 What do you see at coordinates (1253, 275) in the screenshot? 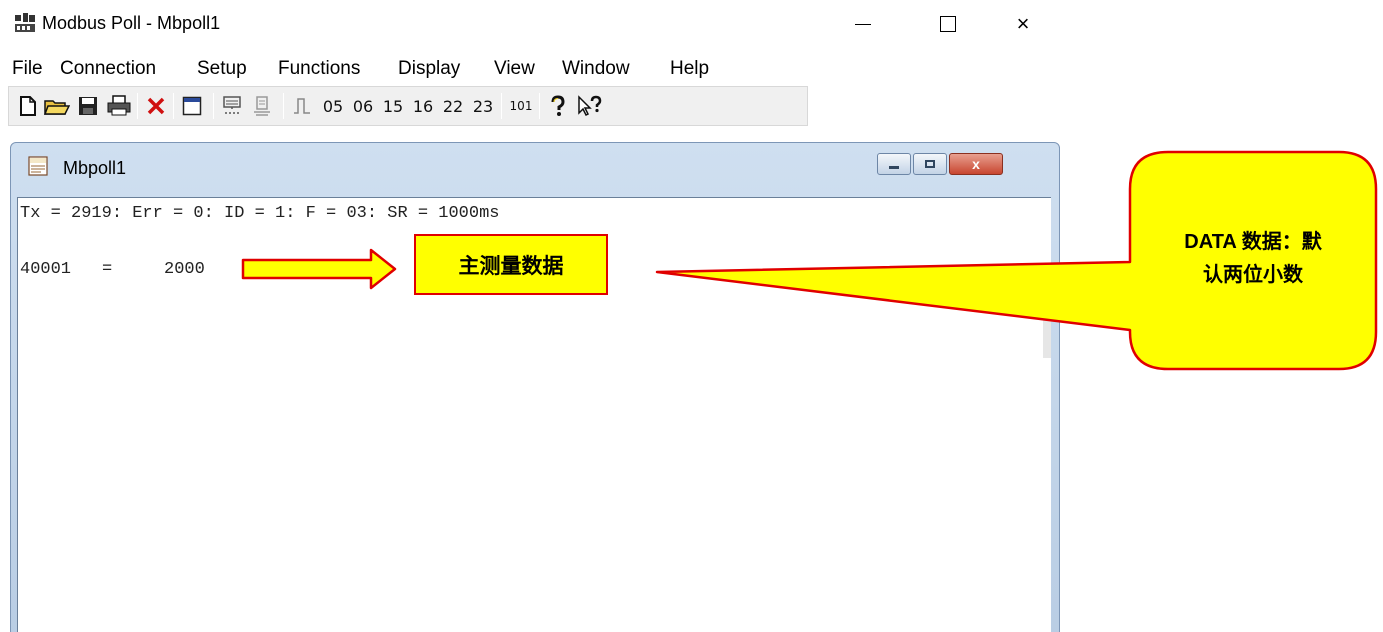
I see `callout-line-2: 认两位小数` at bounding box center [1253, 275].